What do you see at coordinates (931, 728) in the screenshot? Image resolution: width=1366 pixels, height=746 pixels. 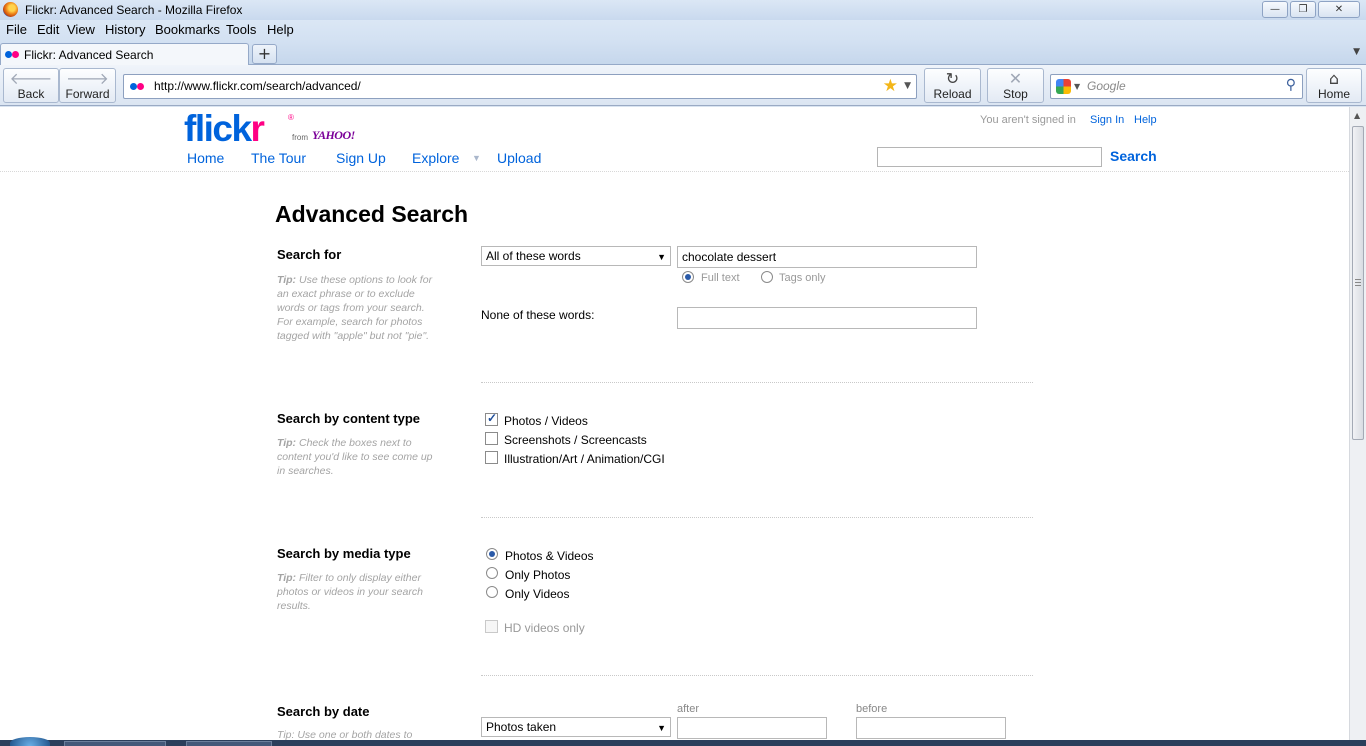 I see `before-date-input` at bounding box center [931, 728].